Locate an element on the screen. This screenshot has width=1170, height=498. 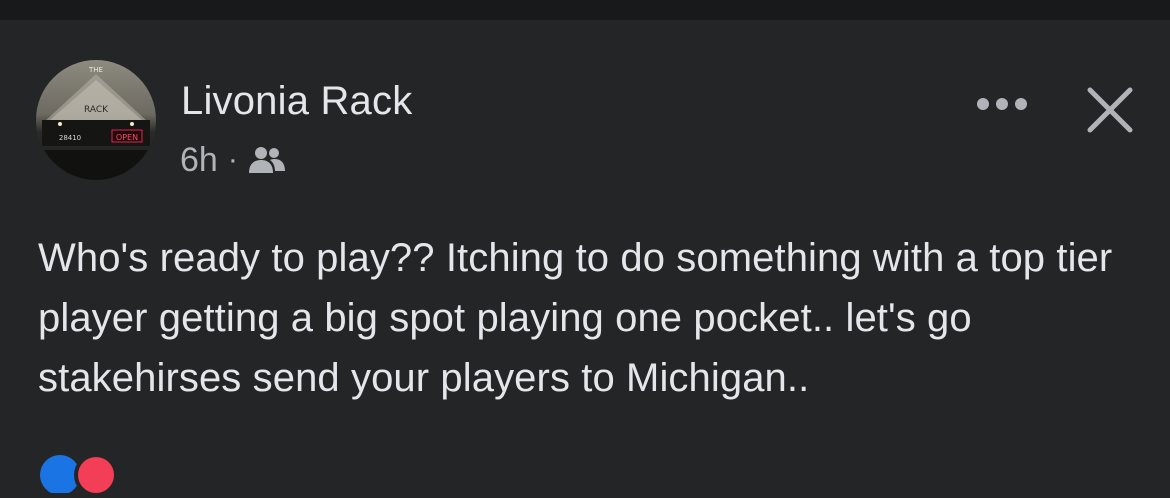
avatar-sign-top: THE is located at coordinates (95, 70).